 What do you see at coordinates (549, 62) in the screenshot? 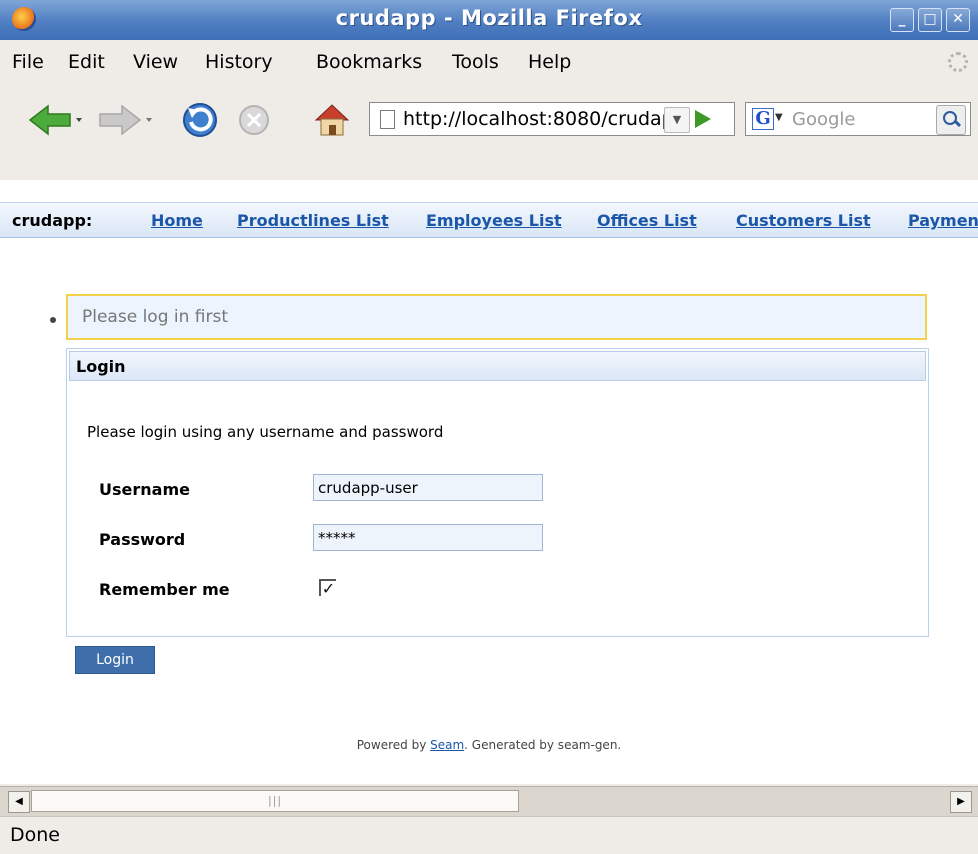
I see `menu-help: Help` at bounding box center [549, 62].